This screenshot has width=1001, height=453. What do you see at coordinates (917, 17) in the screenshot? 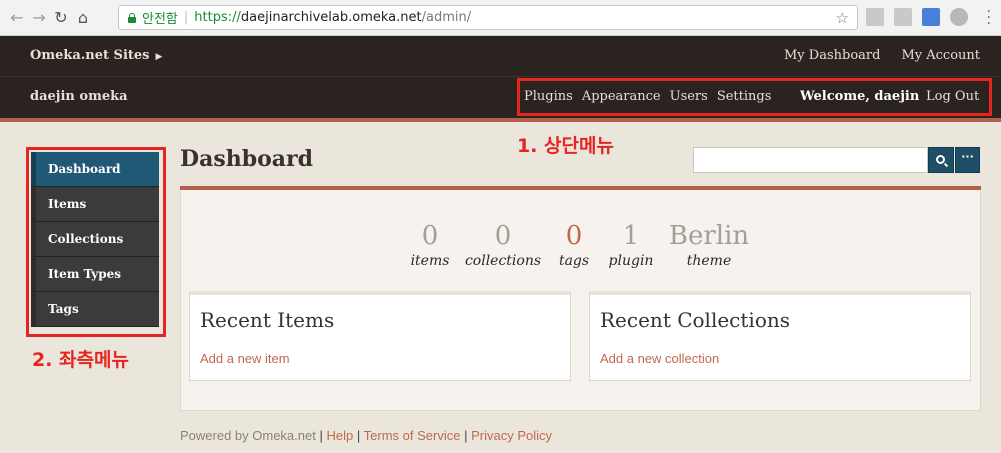
I see `extension-icons` at bounding box center [917, 17].